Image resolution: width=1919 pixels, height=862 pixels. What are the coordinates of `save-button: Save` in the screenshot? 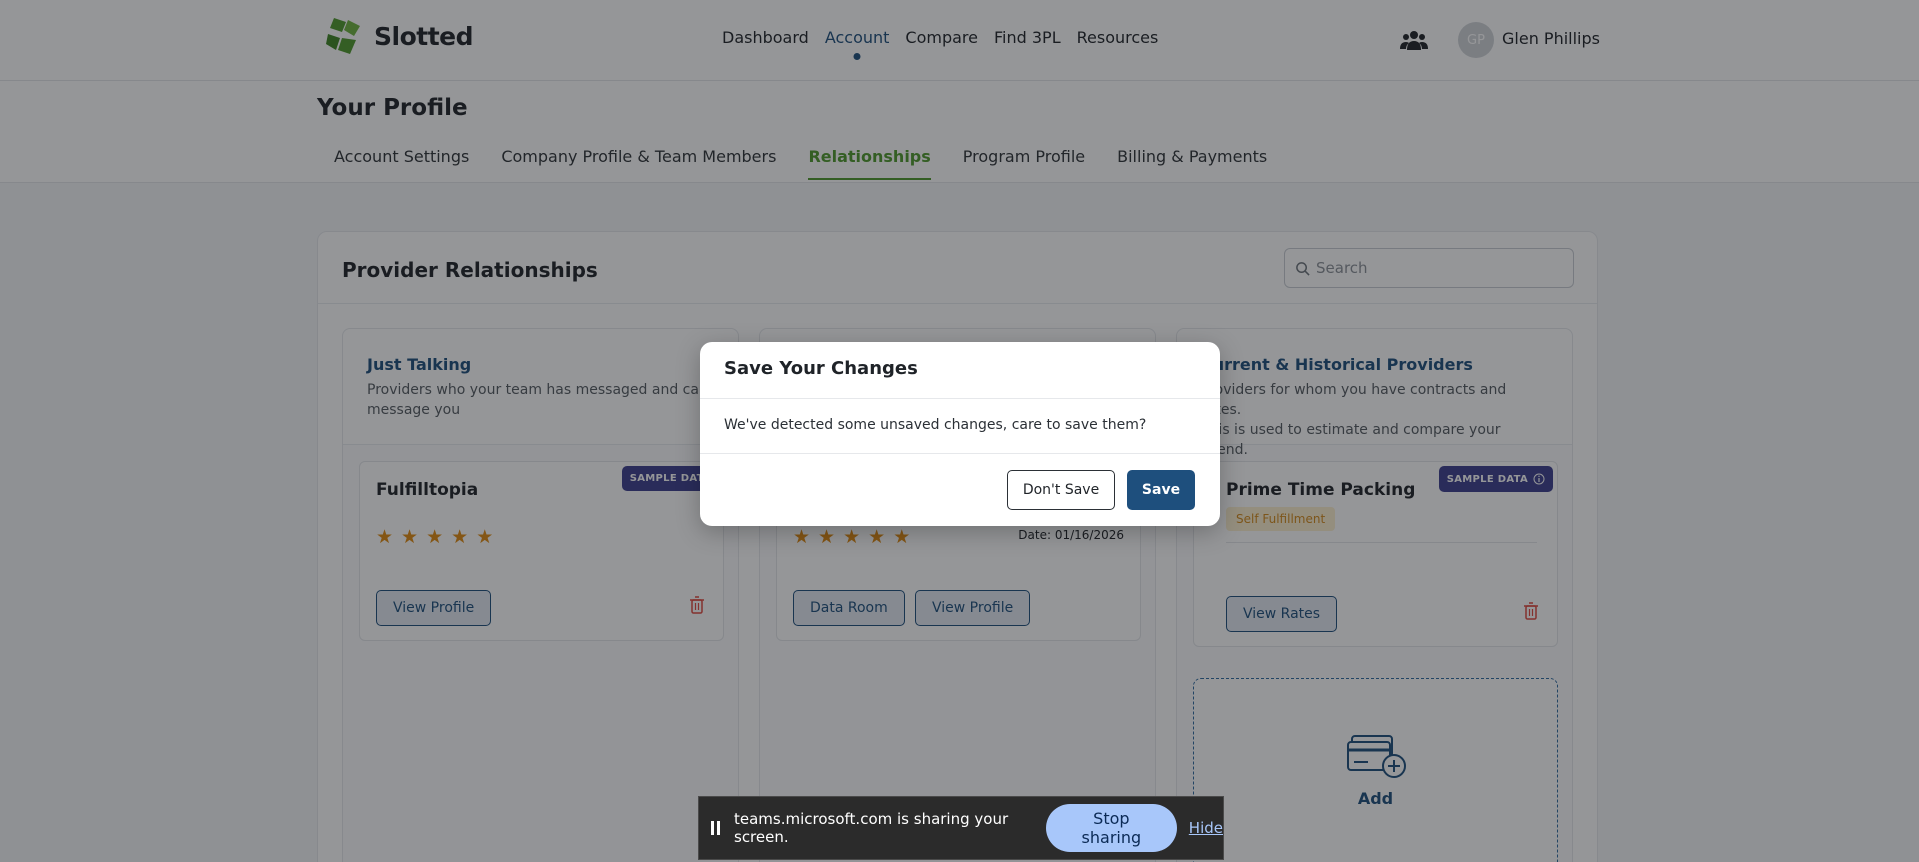 It's located at (1161, 490).